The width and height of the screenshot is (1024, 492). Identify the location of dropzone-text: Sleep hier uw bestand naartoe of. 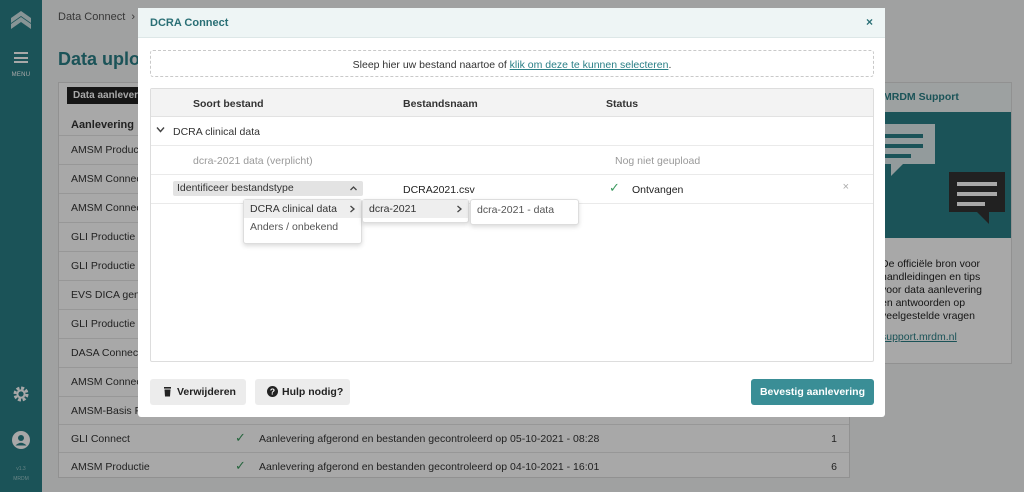
(431, 65).